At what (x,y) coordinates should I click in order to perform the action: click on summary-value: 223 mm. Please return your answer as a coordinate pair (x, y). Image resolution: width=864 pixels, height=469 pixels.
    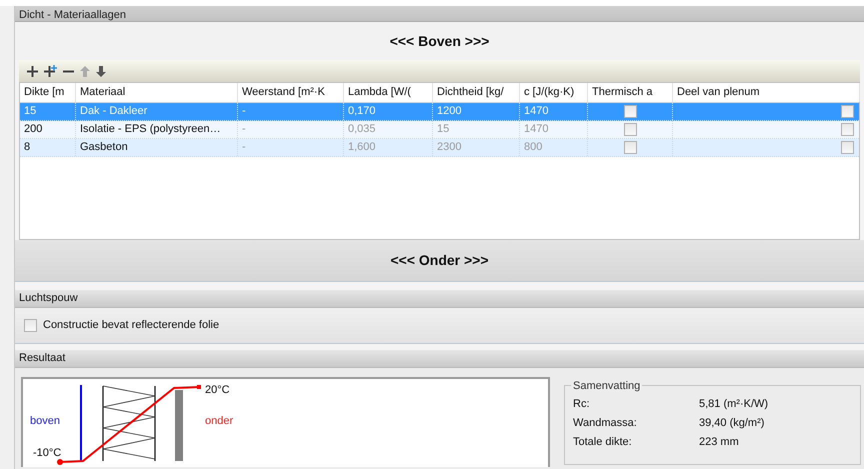
    Looking at the image, I should click on (719, 442).